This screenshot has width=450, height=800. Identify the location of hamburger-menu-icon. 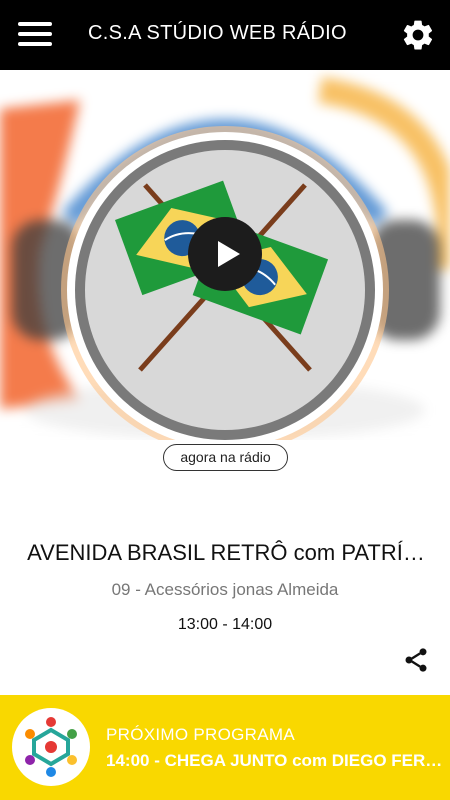
(35, 35).